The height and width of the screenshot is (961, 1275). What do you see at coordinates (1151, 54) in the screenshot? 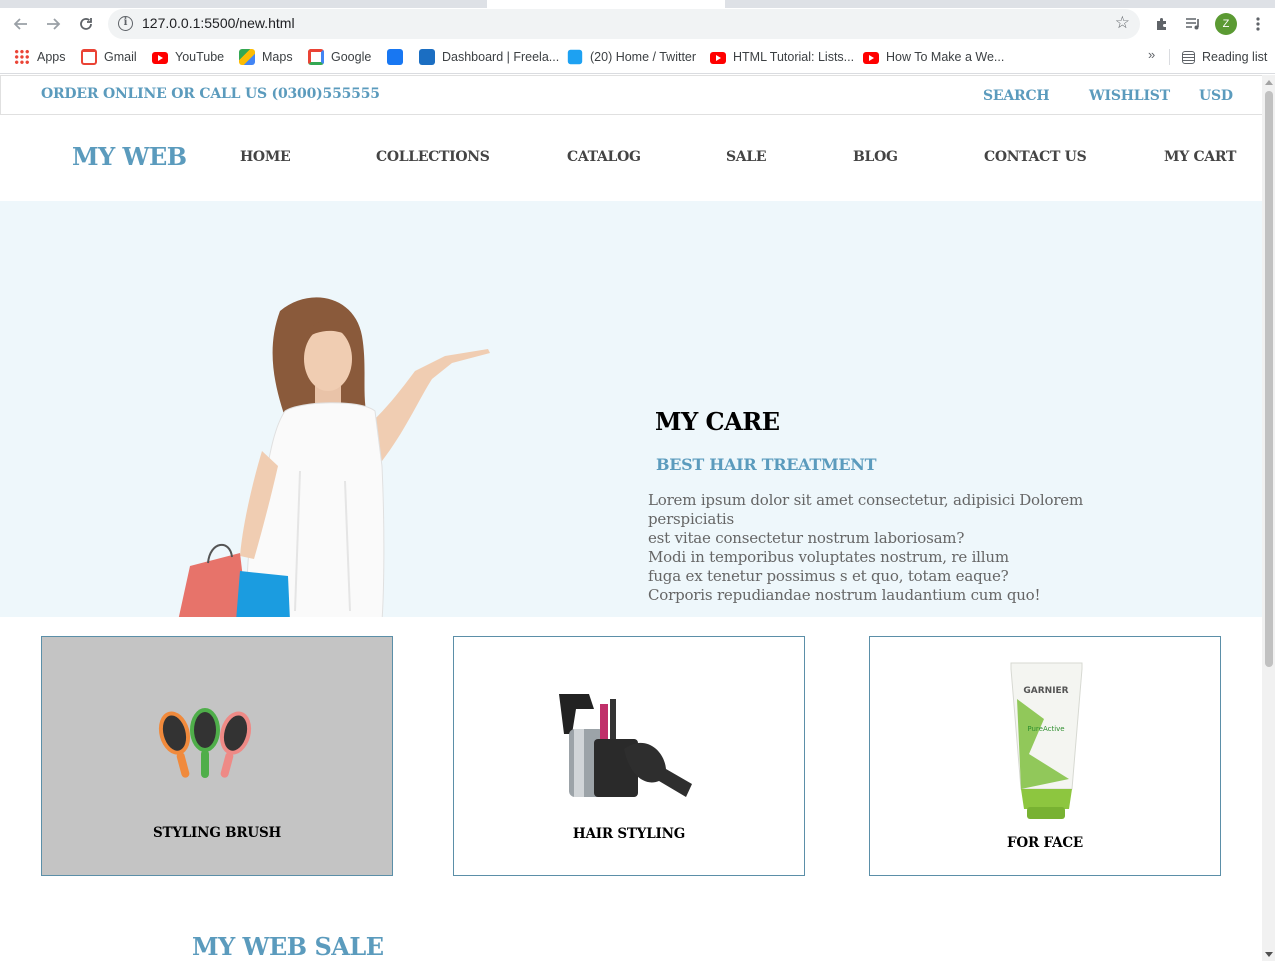
I see `more-bookmarks-chevron-icon: »` at bounding box center [1151, 54].